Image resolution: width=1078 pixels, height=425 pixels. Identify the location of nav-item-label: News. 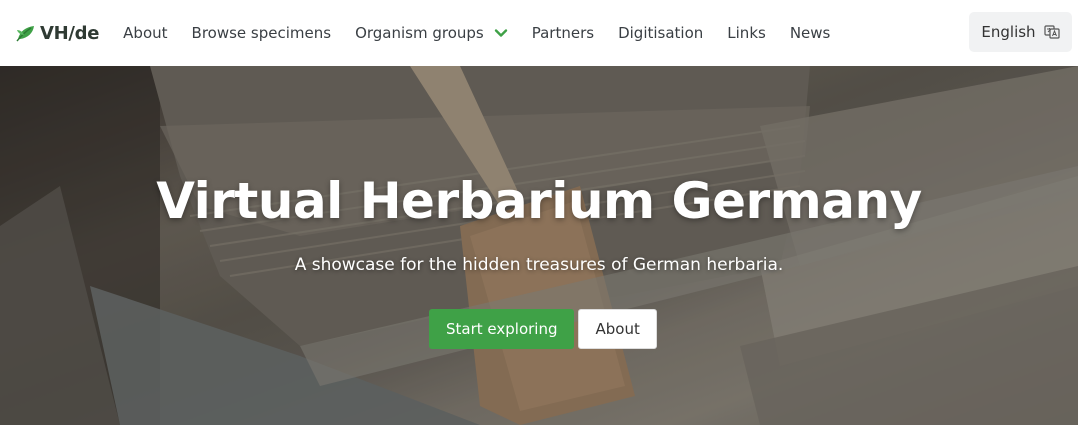
(810, 33).